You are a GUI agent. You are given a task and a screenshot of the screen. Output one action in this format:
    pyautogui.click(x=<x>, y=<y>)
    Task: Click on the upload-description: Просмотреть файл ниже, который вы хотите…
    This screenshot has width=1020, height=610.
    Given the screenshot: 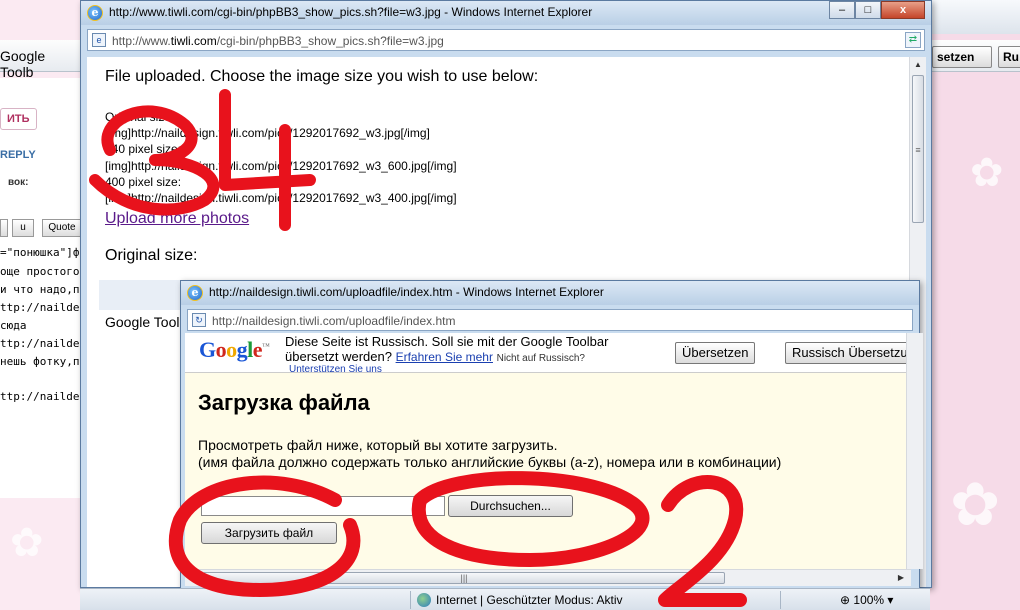 What is the action you would take?
    pyautogui.click(x=489, y=454)
    